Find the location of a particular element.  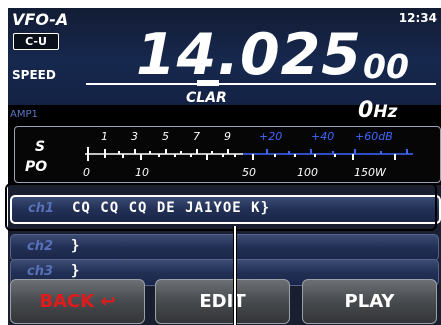

clar-label: CLAR is located at coordinates (206, 98).